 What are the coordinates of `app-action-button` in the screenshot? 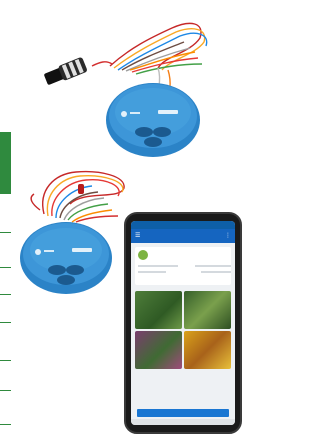 It's located at (183, 413).